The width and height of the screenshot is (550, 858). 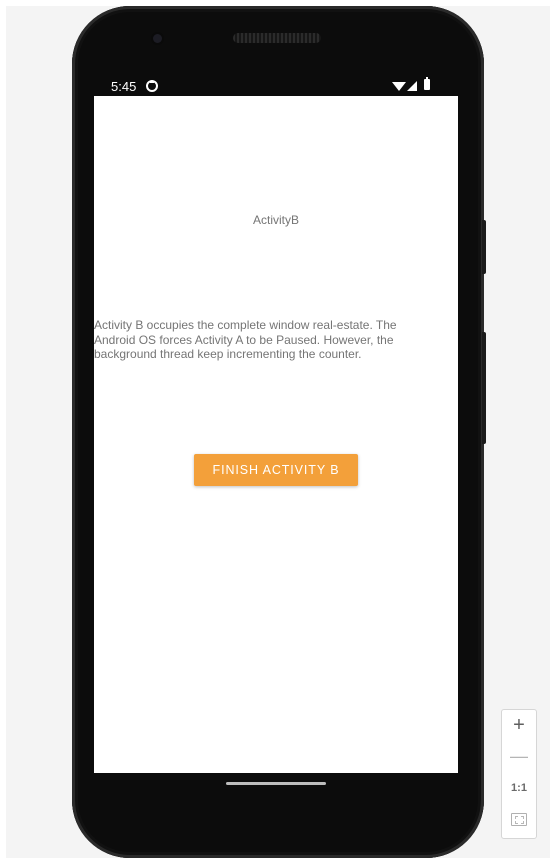 I want to click on zoom-in-button: +, so click(x=519, y=725).